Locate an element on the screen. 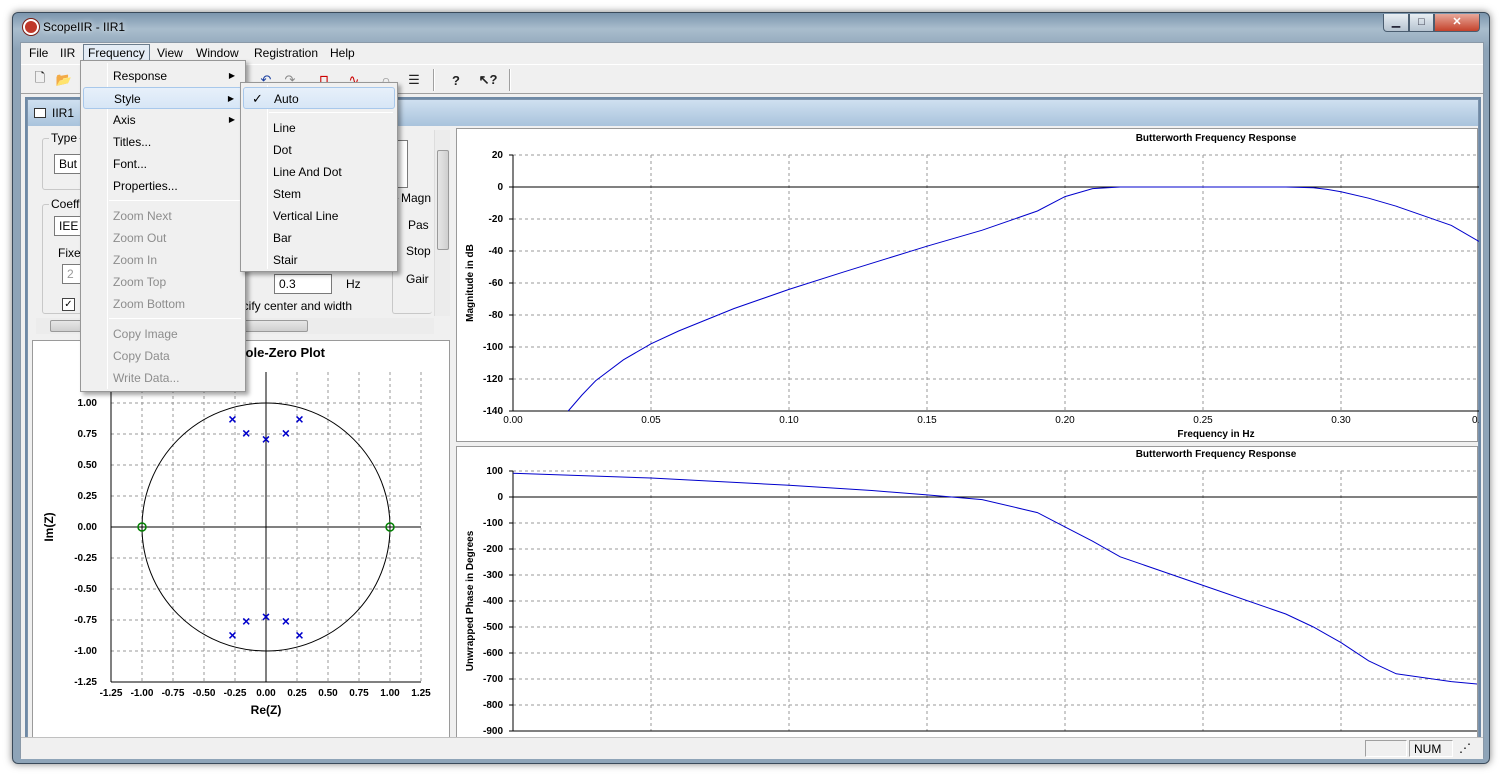 The height and width of the screenshot is (782, 1511). style-item-line: Line is located at coordinates (319, 128).